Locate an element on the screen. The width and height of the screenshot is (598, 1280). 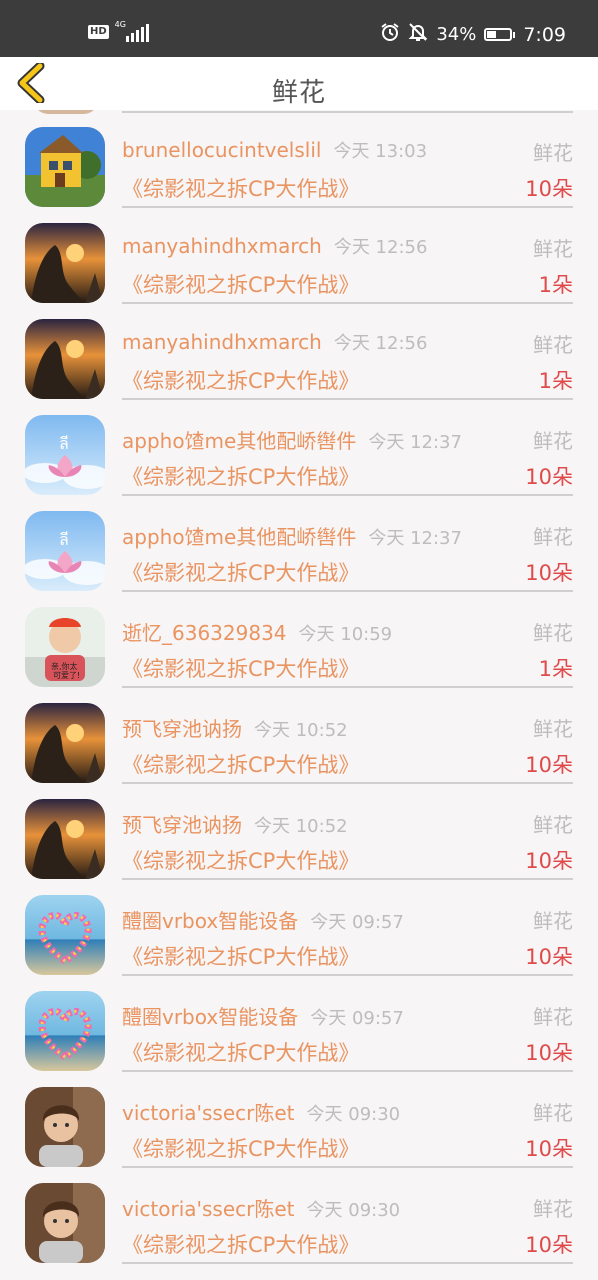
gift-record-row: 预飞穿池讷扬 今天 10:52 鲜花《综影视之拆CP大作战》 10朵 is located at coordinates (299, 831).